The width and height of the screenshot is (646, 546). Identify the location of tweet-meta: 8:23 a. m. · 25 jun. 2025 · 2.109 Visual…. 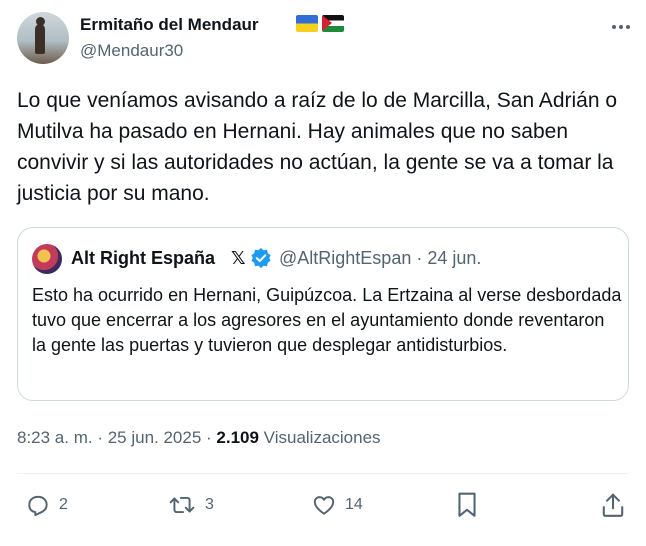
(199, 438).